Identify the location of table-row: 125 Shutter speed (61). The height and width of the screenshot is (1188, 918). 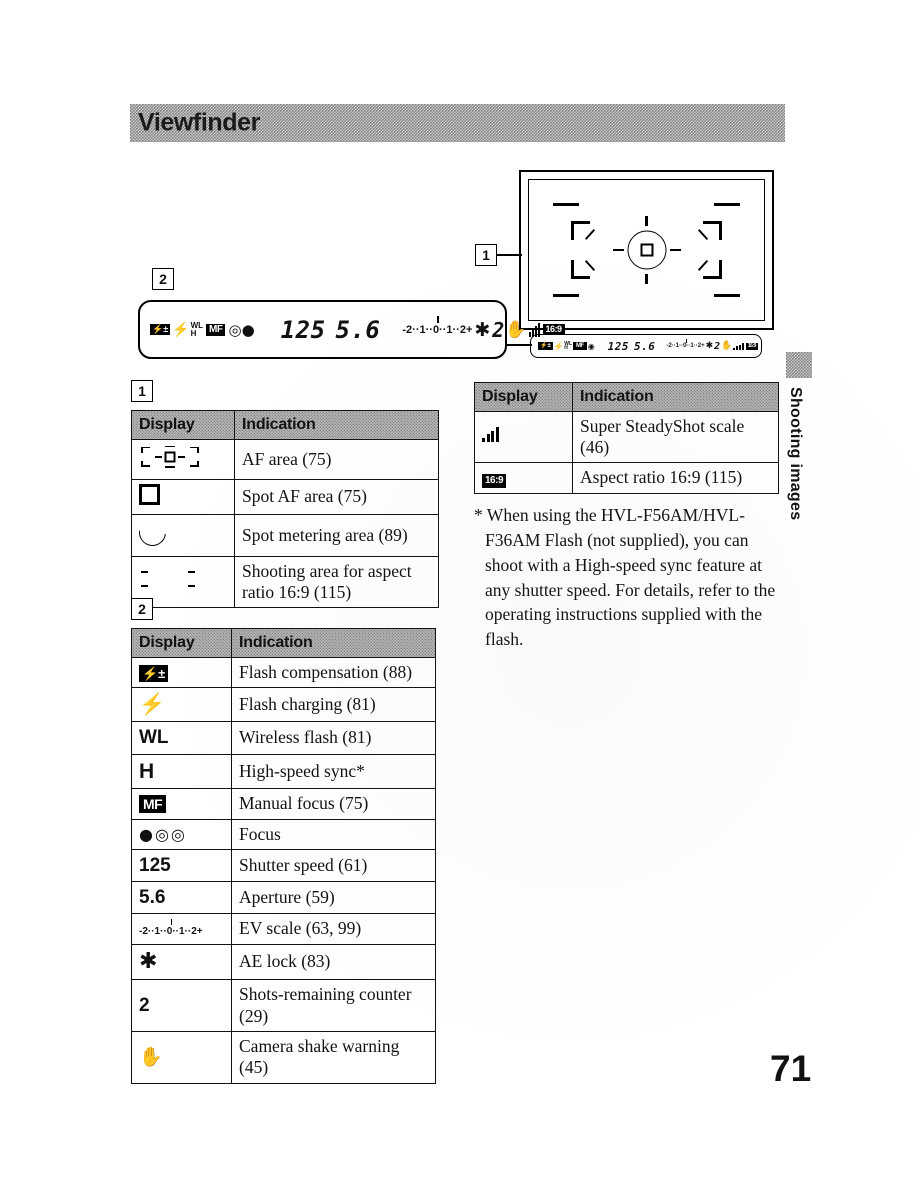
(283, 865).